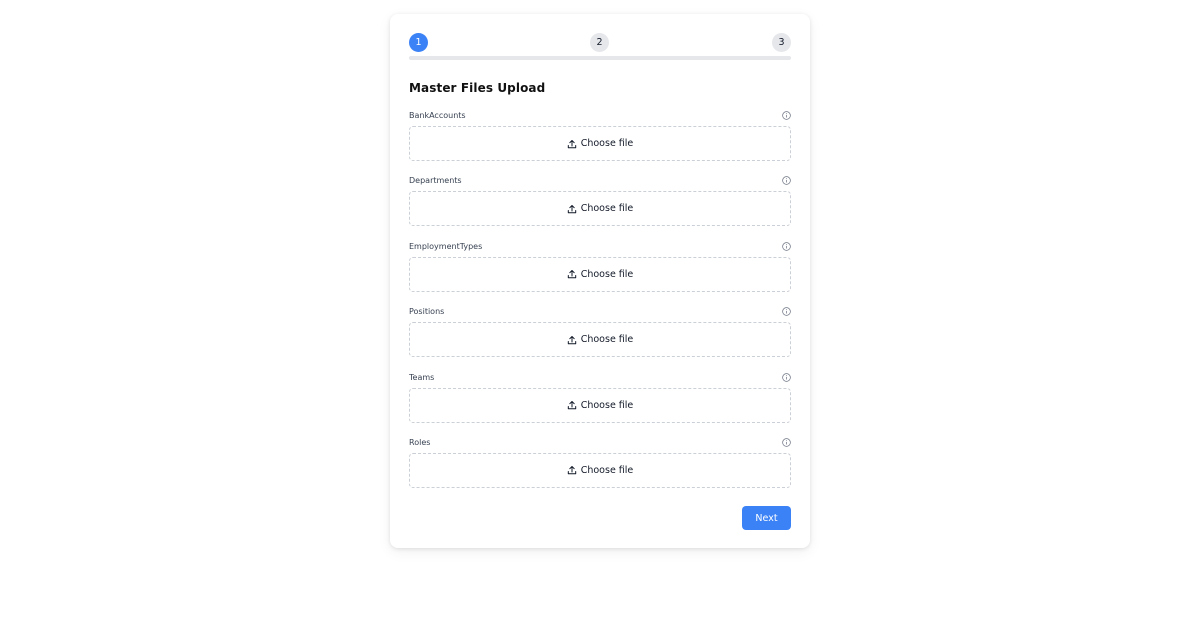 The height and width of the screenshot is (630, 1200). What do you see at coordinates (435, 181) in the screenshot?
I see `field-label: Departments` at bounding box center [435, 181].